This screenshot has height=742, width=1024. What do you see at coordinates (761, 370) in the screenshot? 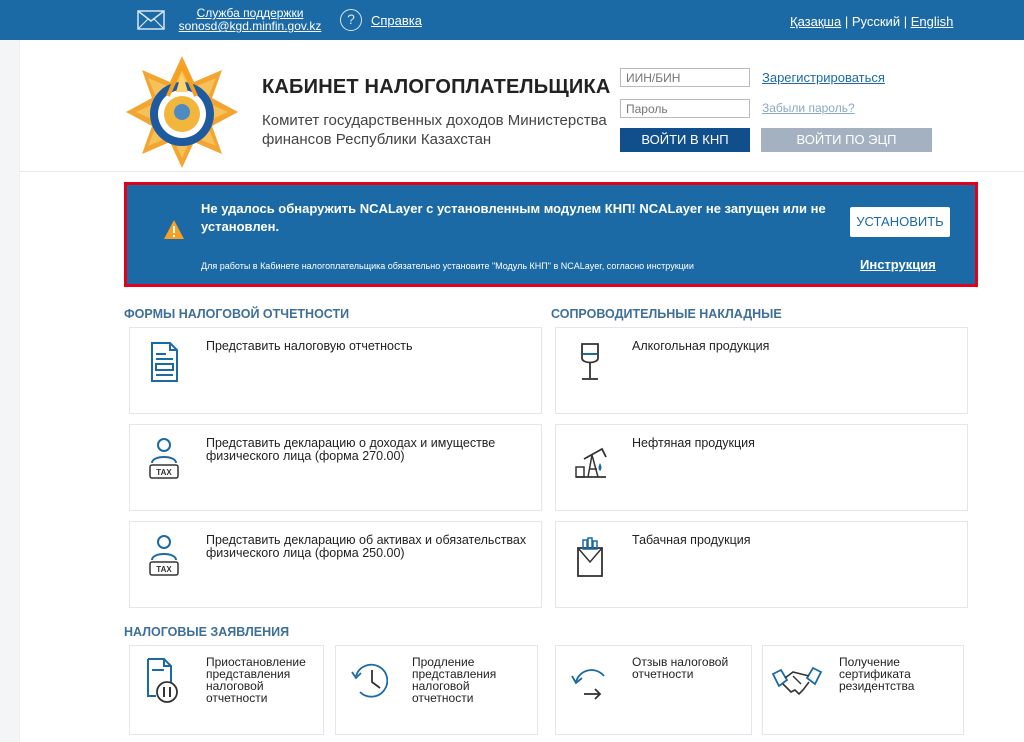
I see `card-alcohol-products: Алкогольная продукция` at bounding box center [761, 370].